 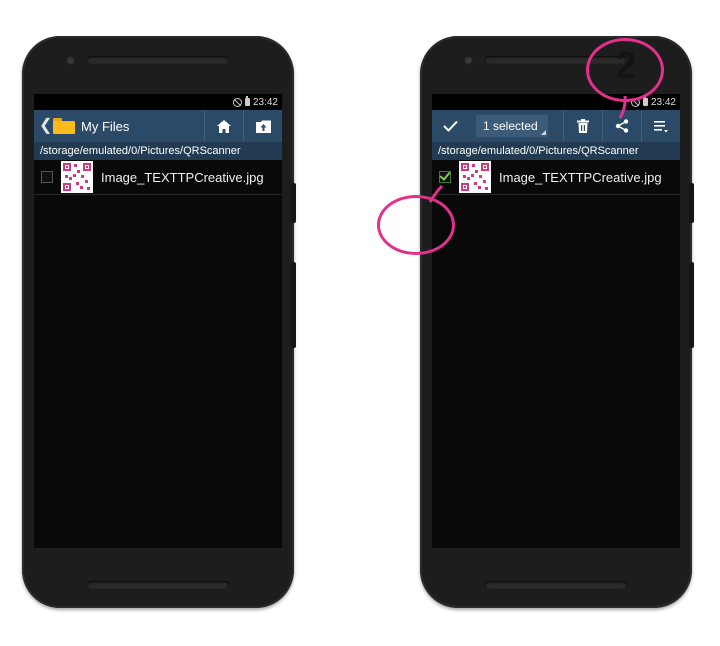 I want to click on up-folder-button, so click(x=262, y=126).